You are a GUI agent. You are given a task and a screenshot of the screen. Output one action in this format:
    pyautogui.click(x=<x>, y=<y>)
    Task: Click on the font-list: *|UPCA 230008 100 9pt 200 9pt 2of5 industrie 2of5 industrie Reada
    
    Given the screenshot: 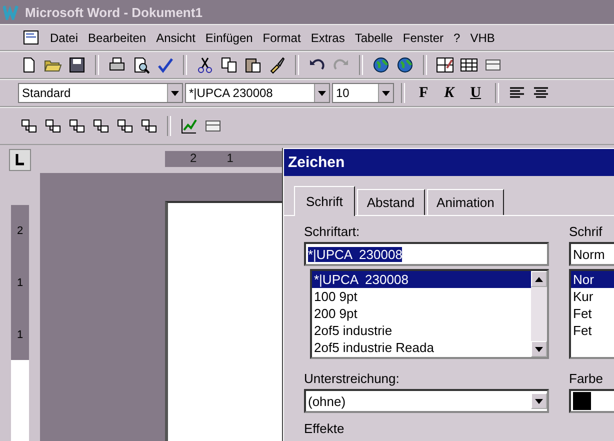 What is the action you would take?
    pyautogui.click(x=429, y=314)
    